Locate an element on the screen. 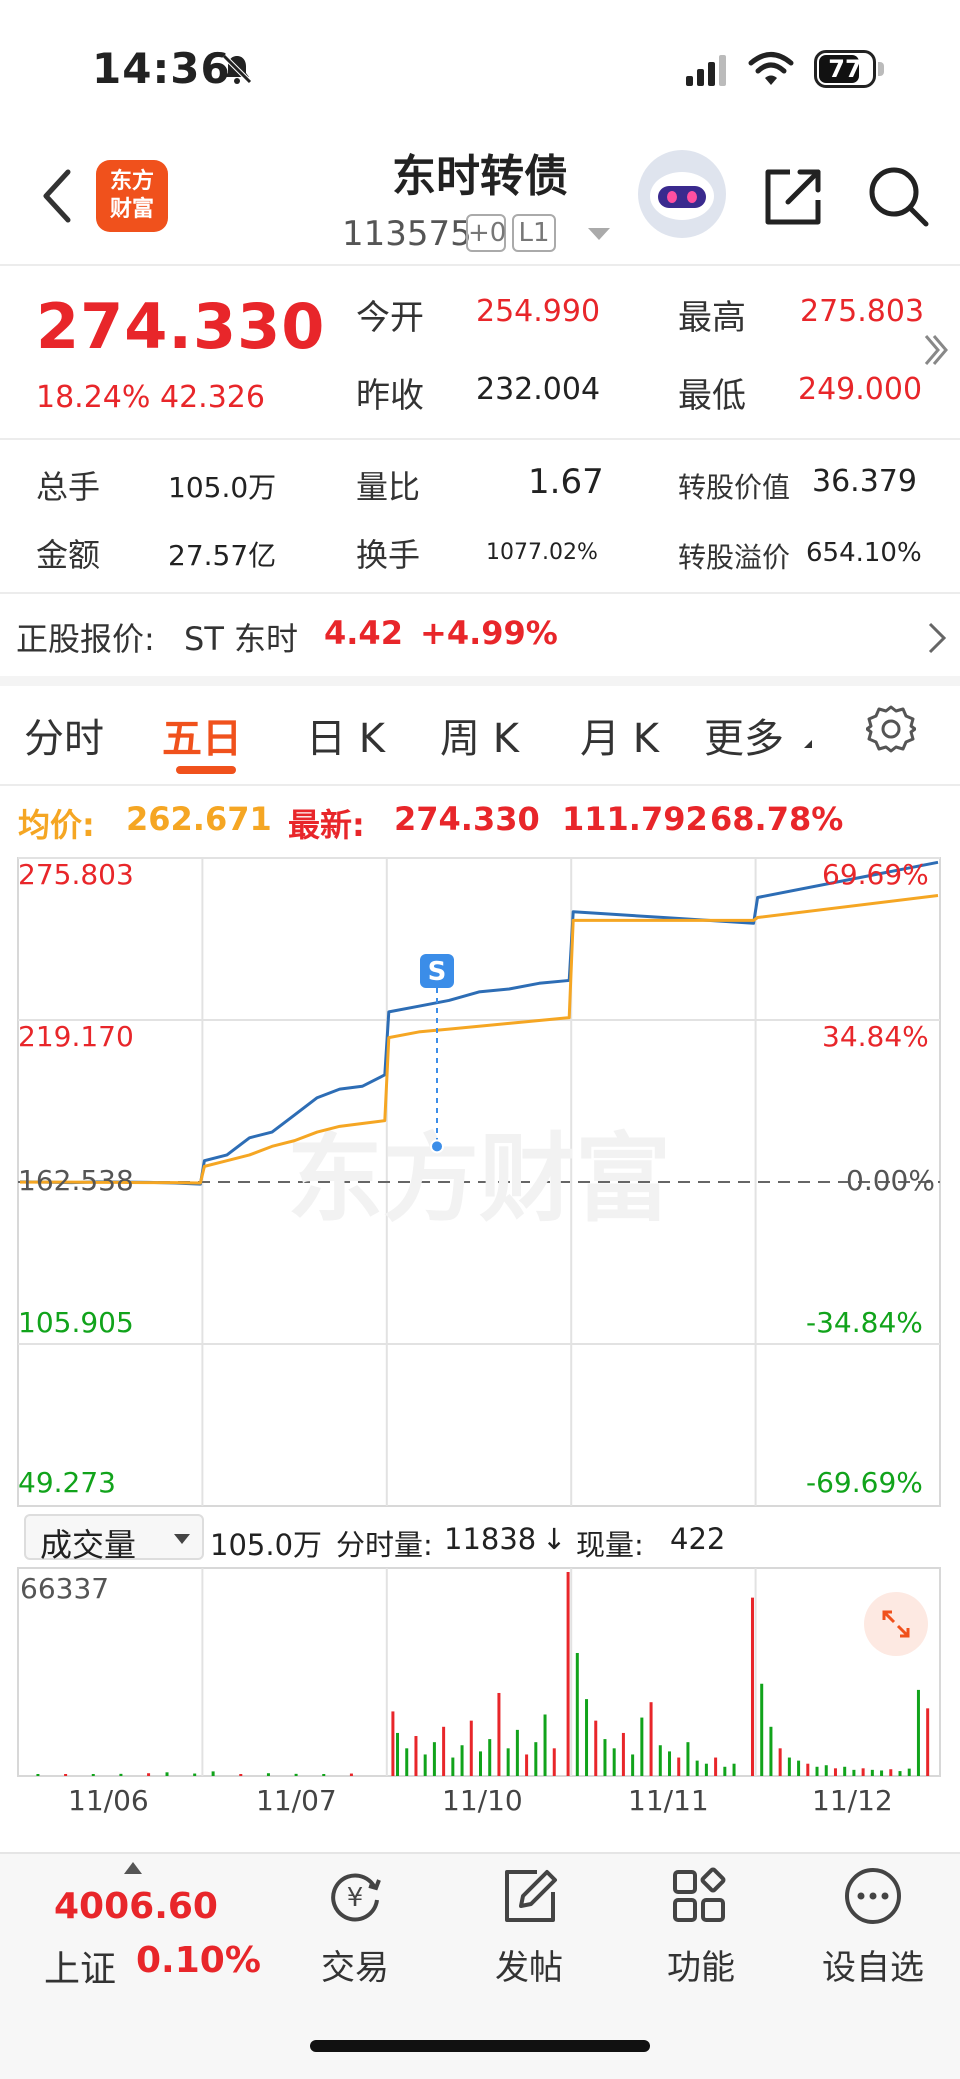  open-value: 254.990 is located at coordinates (538, 311).